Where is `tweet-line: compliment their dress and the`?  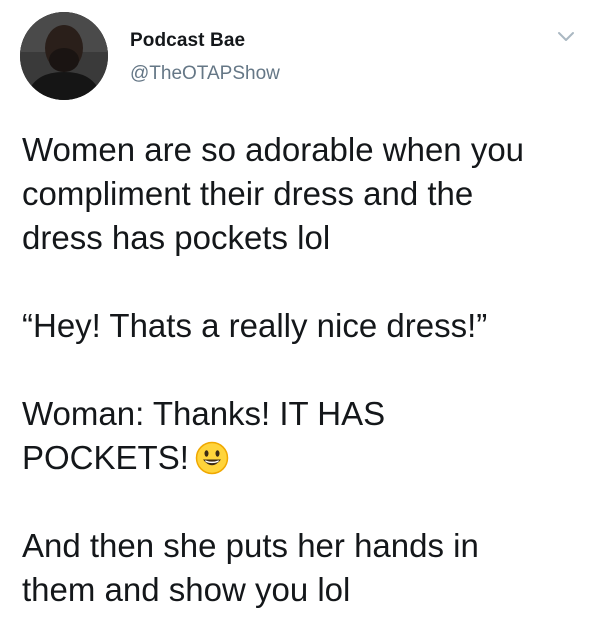 tweet-line: compliment their dress and the is located at coordinates (248, 193).